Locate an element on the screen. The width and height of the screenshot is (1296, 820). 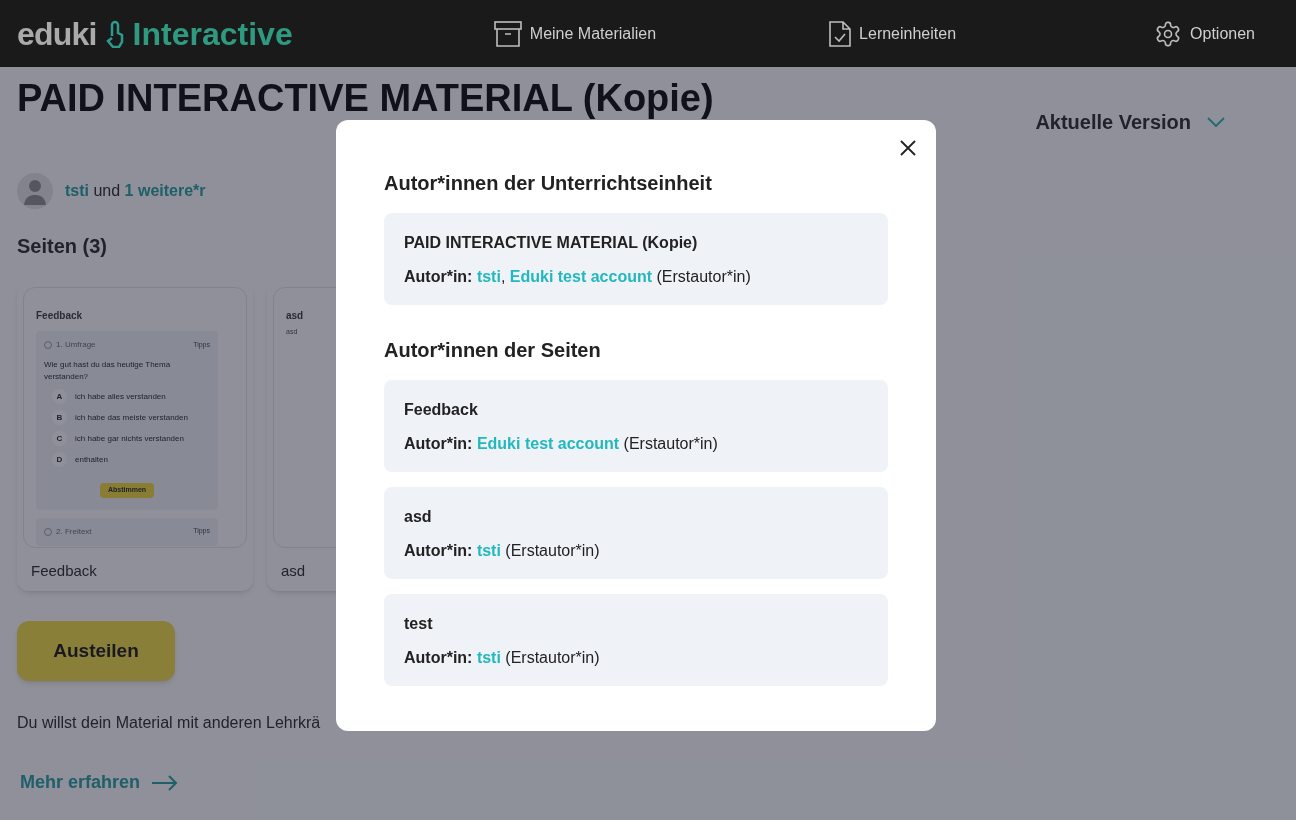
page-caption: asd is located at coordinates (293, 571).